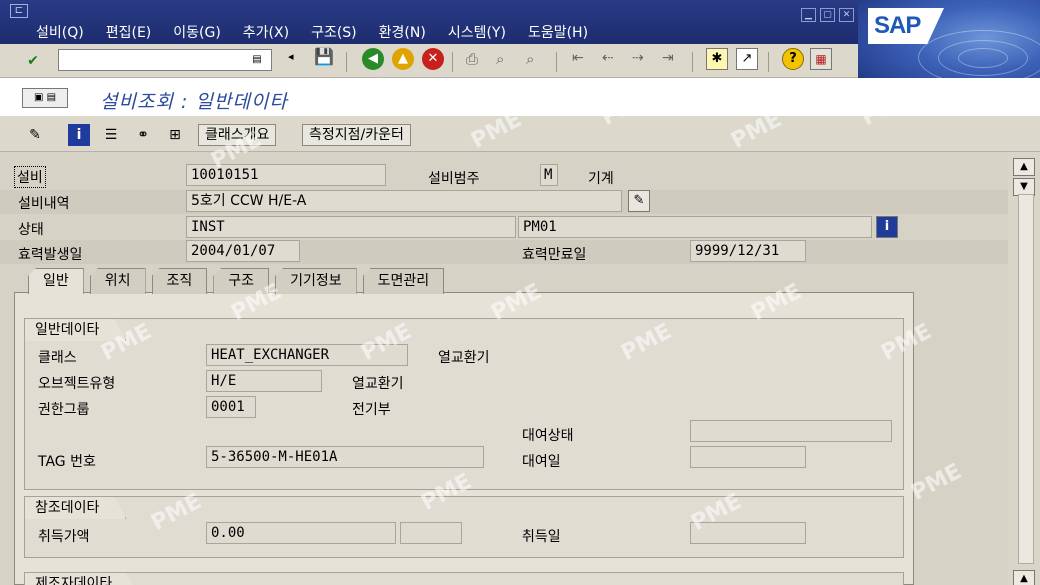 Image resolution: width=1040 pixels, height=585 pixels. I want to click on class-text: 열교환기, so click(464, 358).